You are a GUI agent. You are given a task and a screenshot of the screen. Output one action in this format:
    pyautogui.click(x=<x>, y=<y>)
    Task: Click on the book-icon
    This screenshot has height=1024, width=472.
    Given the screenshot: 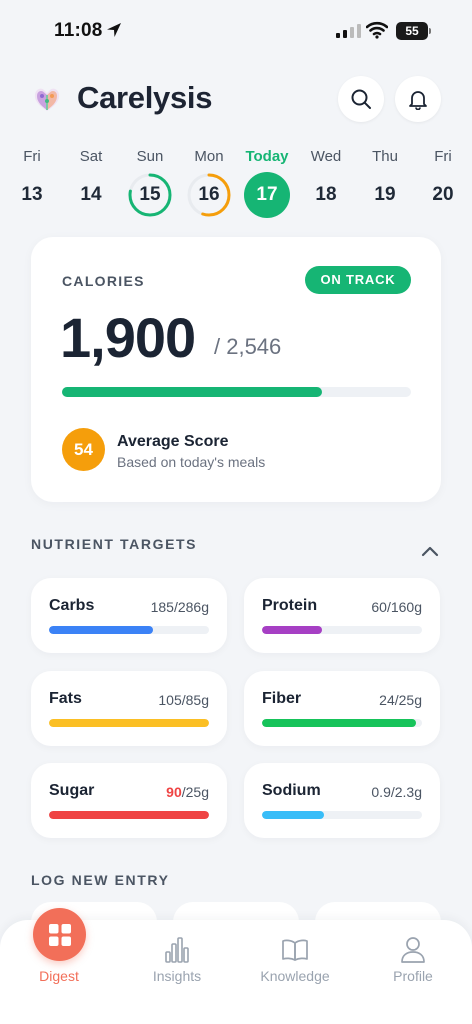 What is the action you would take?
    pyautogui.click(x=295, y=950)
    